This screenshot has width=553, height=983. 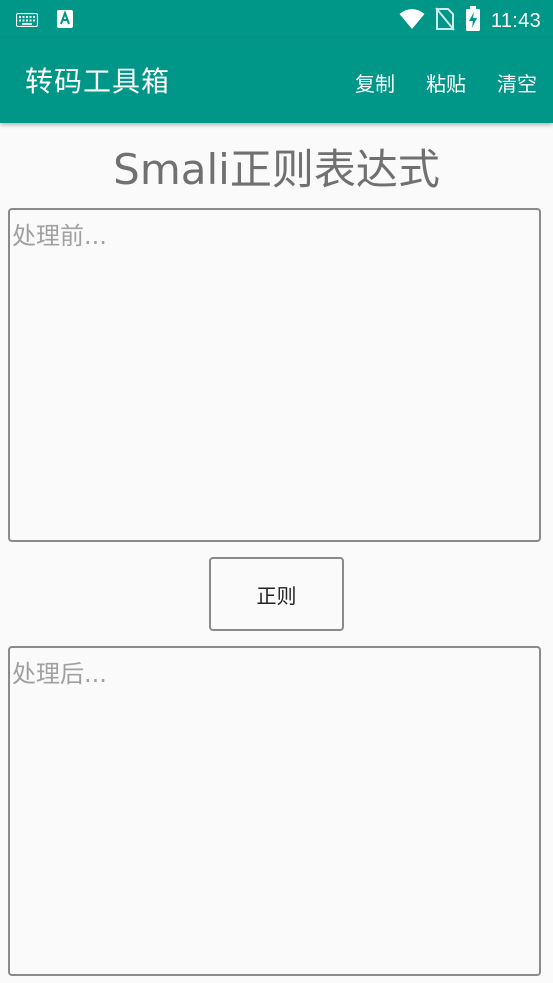 What do you see at coordinates (65, 21) in the screenshot?
I see `accessibility-icon` at bounding box center [65, 21].